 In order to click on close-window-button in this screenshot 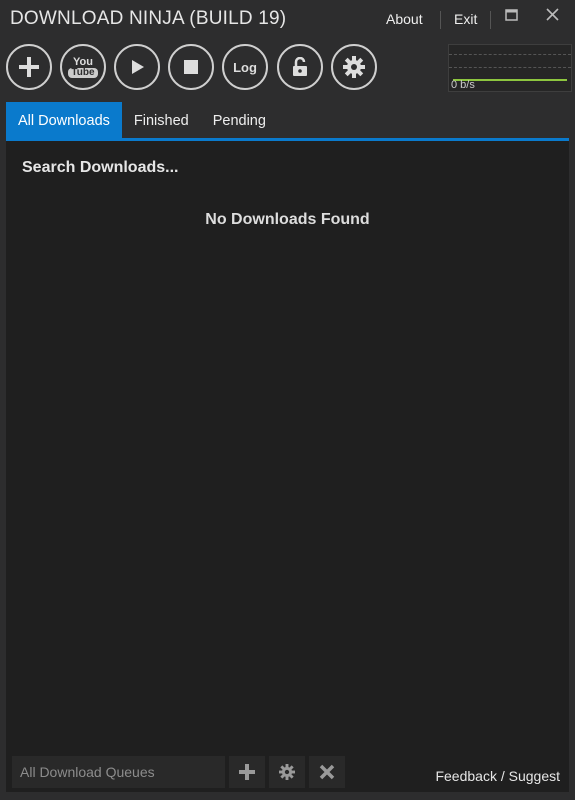, I will do `click(552, 16)`.